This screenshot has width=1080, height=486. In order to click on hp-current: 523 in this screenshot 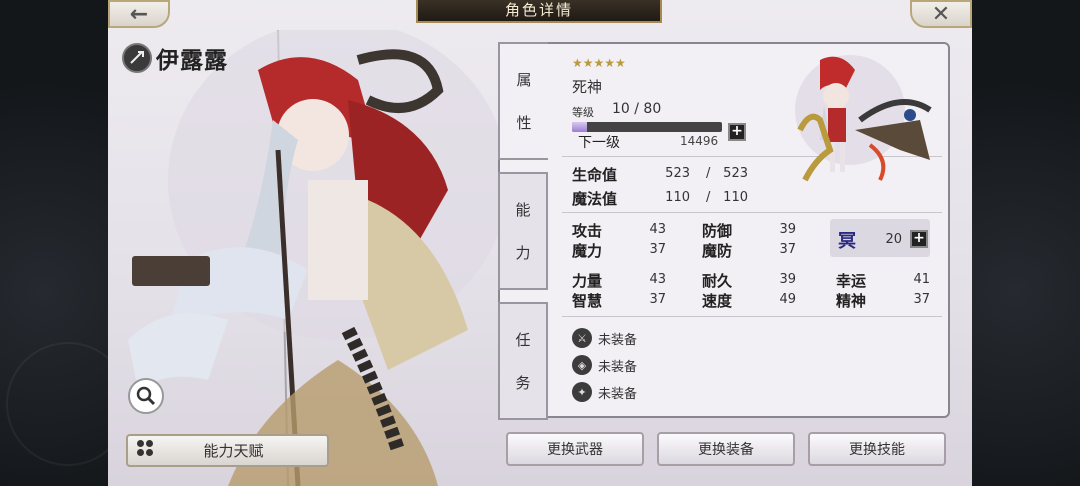, I will do `click(677, 173)`.